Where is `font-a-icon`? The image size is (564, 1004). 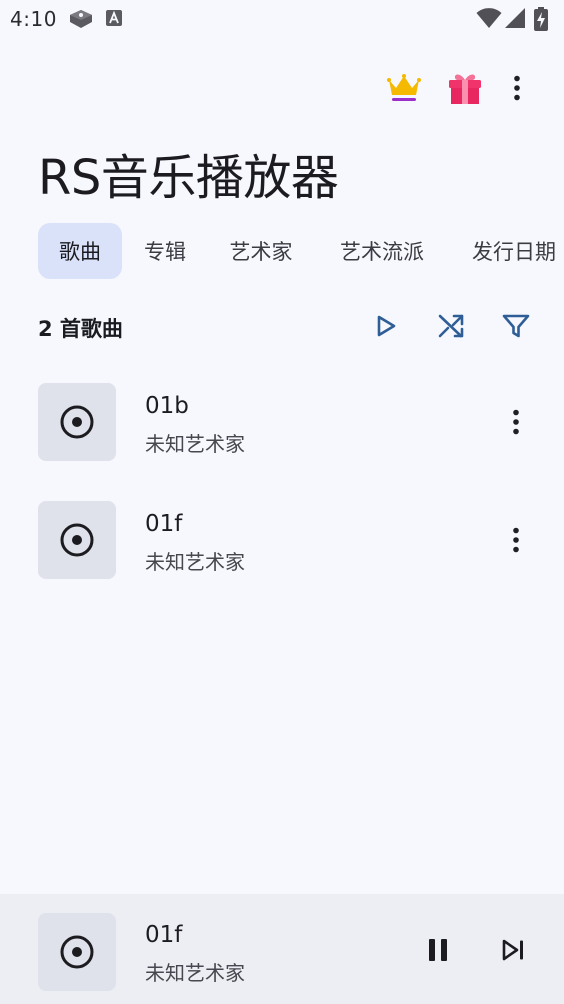 font-a-icon is located at coordinates (116, 19).